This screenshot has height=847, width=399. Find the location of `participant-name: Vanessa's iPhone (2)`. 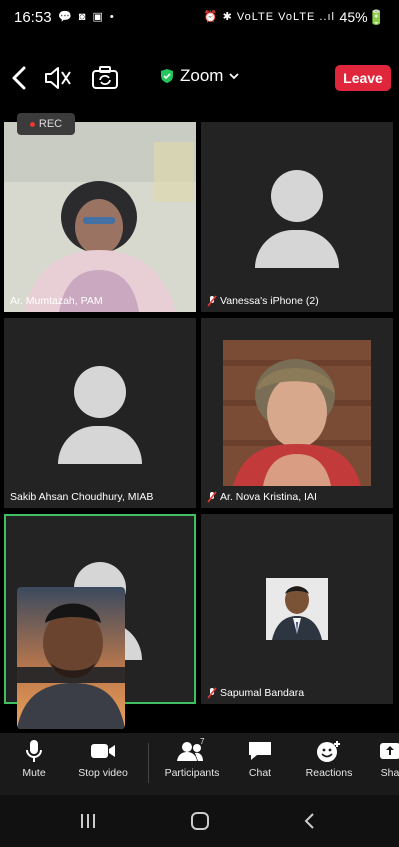

participant-name: Vanessa's iPhone (2) is located at coordinates (263, 301).